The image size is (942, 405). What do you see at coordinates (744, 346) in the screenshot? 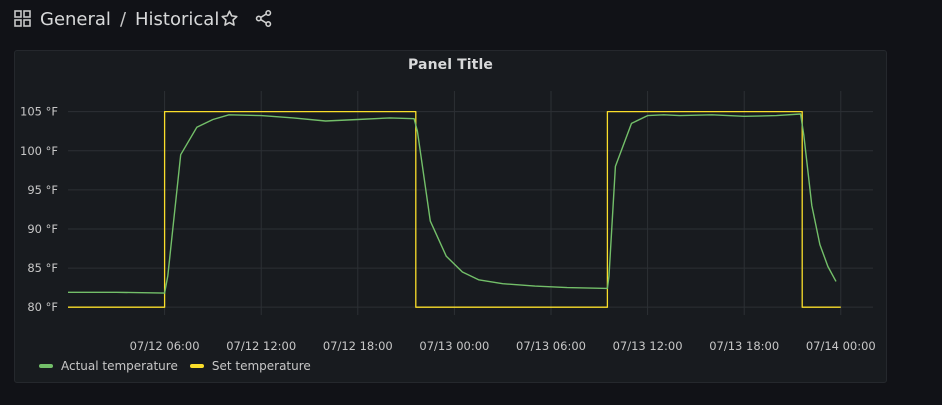
I see `x-tick-label: 07/13 18:00` at bounding box center [744, 346].